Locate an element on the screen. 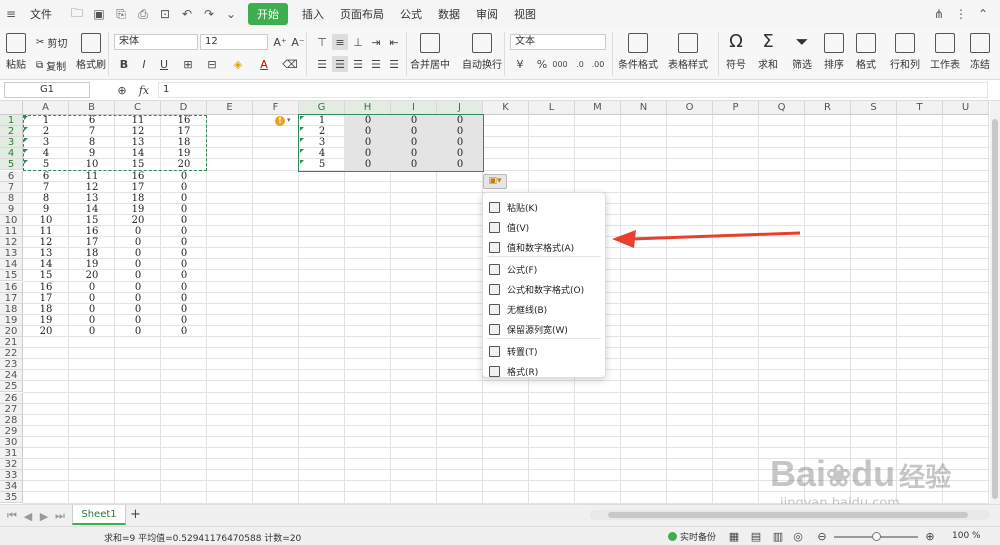  thousands-icon: 000 is located at coordinates (560, 64).